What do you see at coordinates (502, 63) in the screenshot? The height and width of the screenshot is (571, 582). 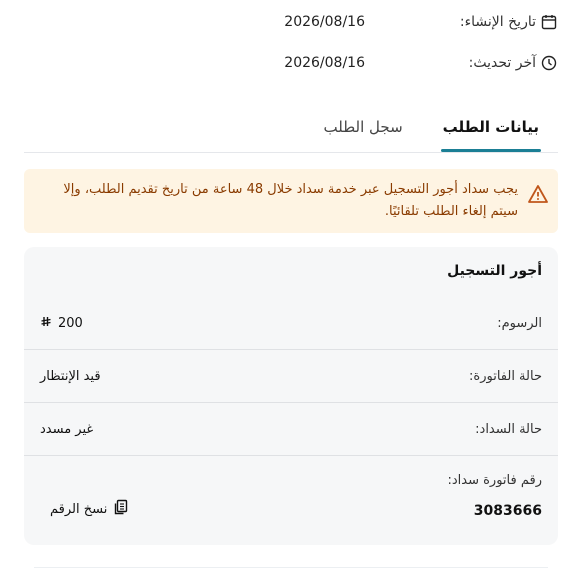 I see `updated-date-label: آخر تحديث:` at bounding box center [502, 63].